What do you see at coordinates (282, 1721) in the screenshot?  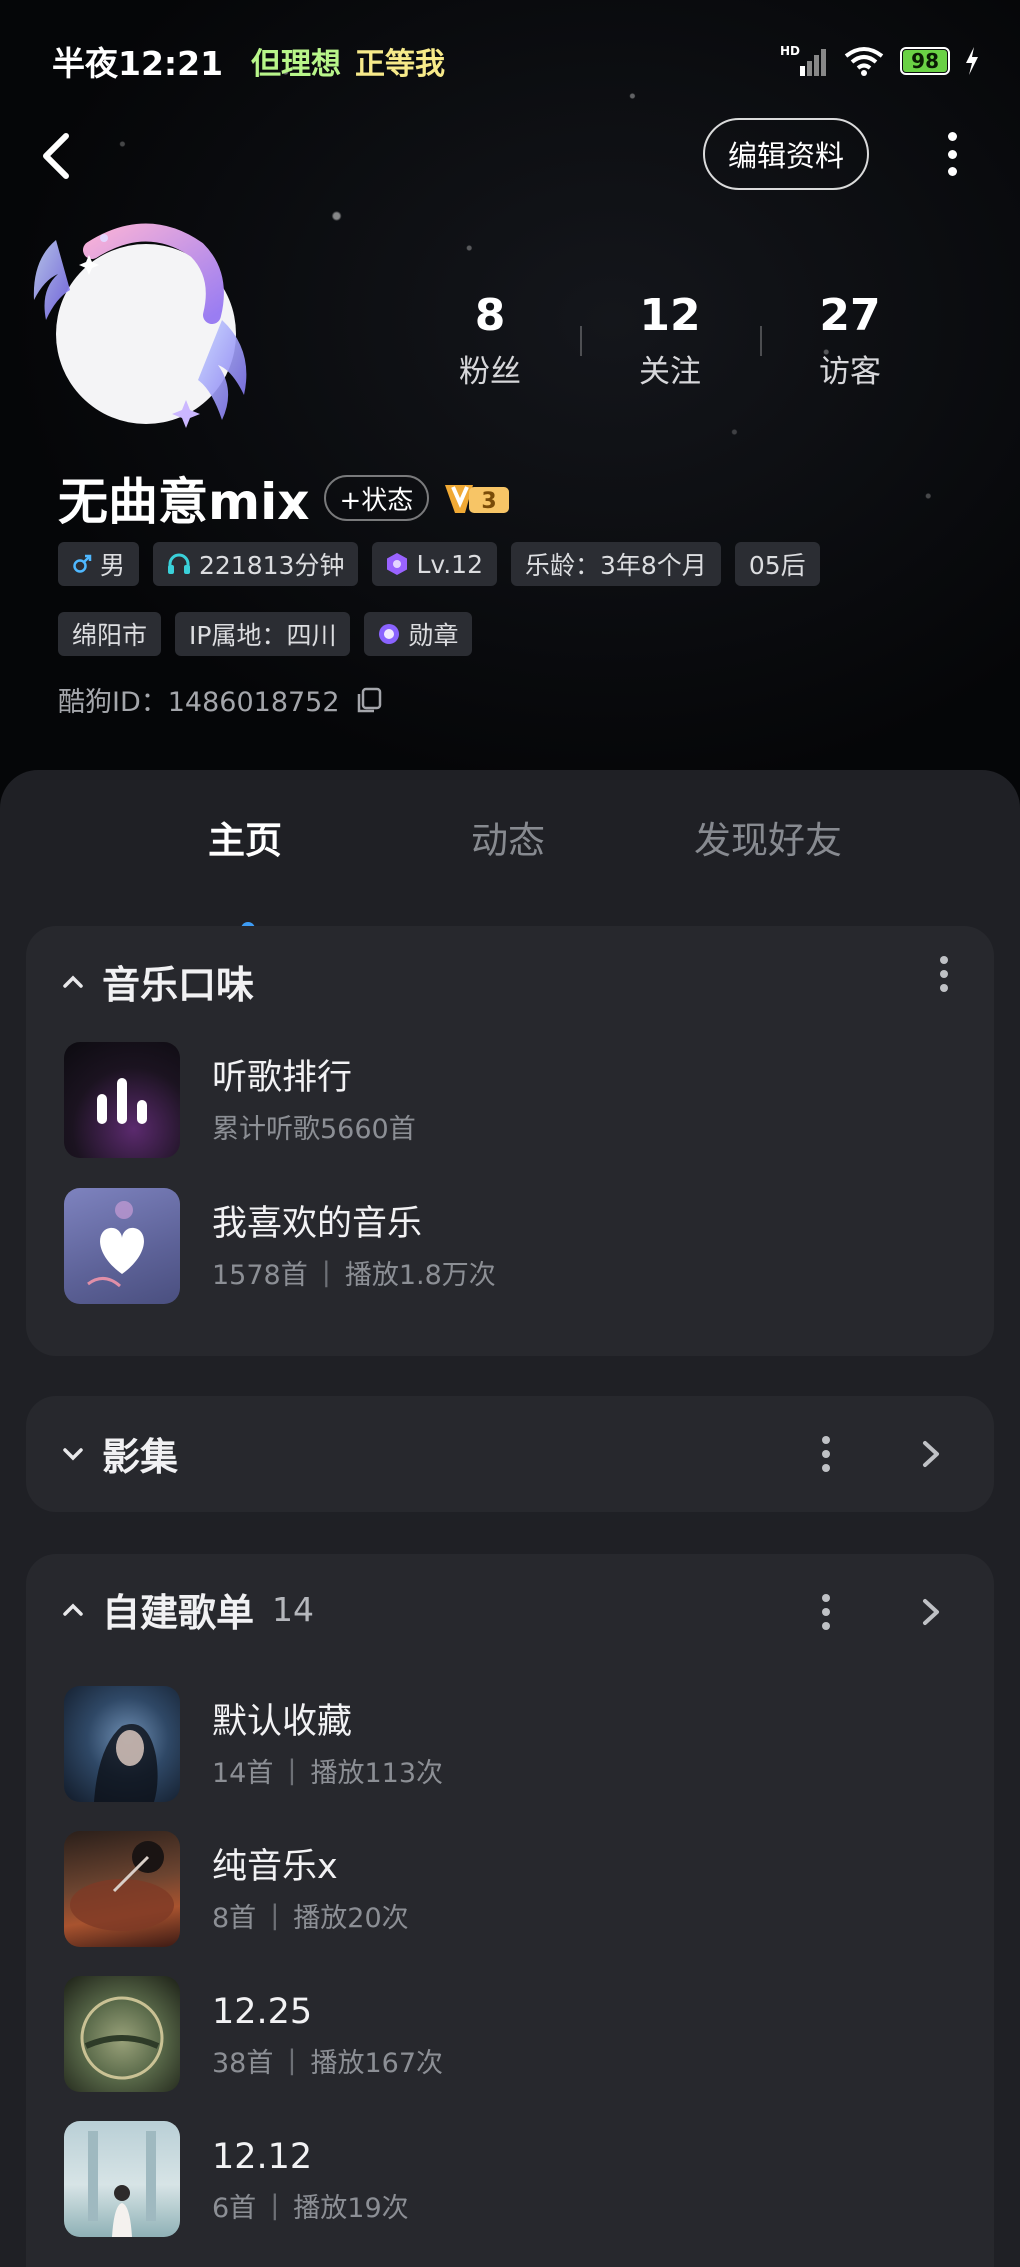 I see `playlist-title: 默认收藏` at bounding box center [282, 1721].